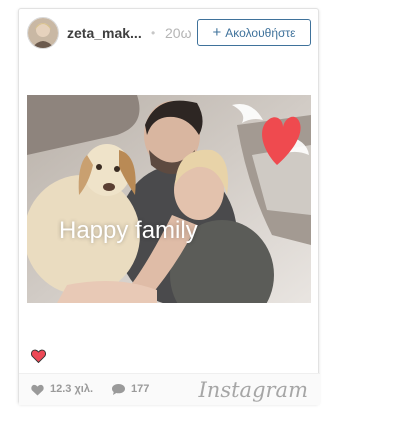  What do you see at coordinates (140, 389) in the screenshot?
I see `comment-count: 177` at bounding box center [140, 389].